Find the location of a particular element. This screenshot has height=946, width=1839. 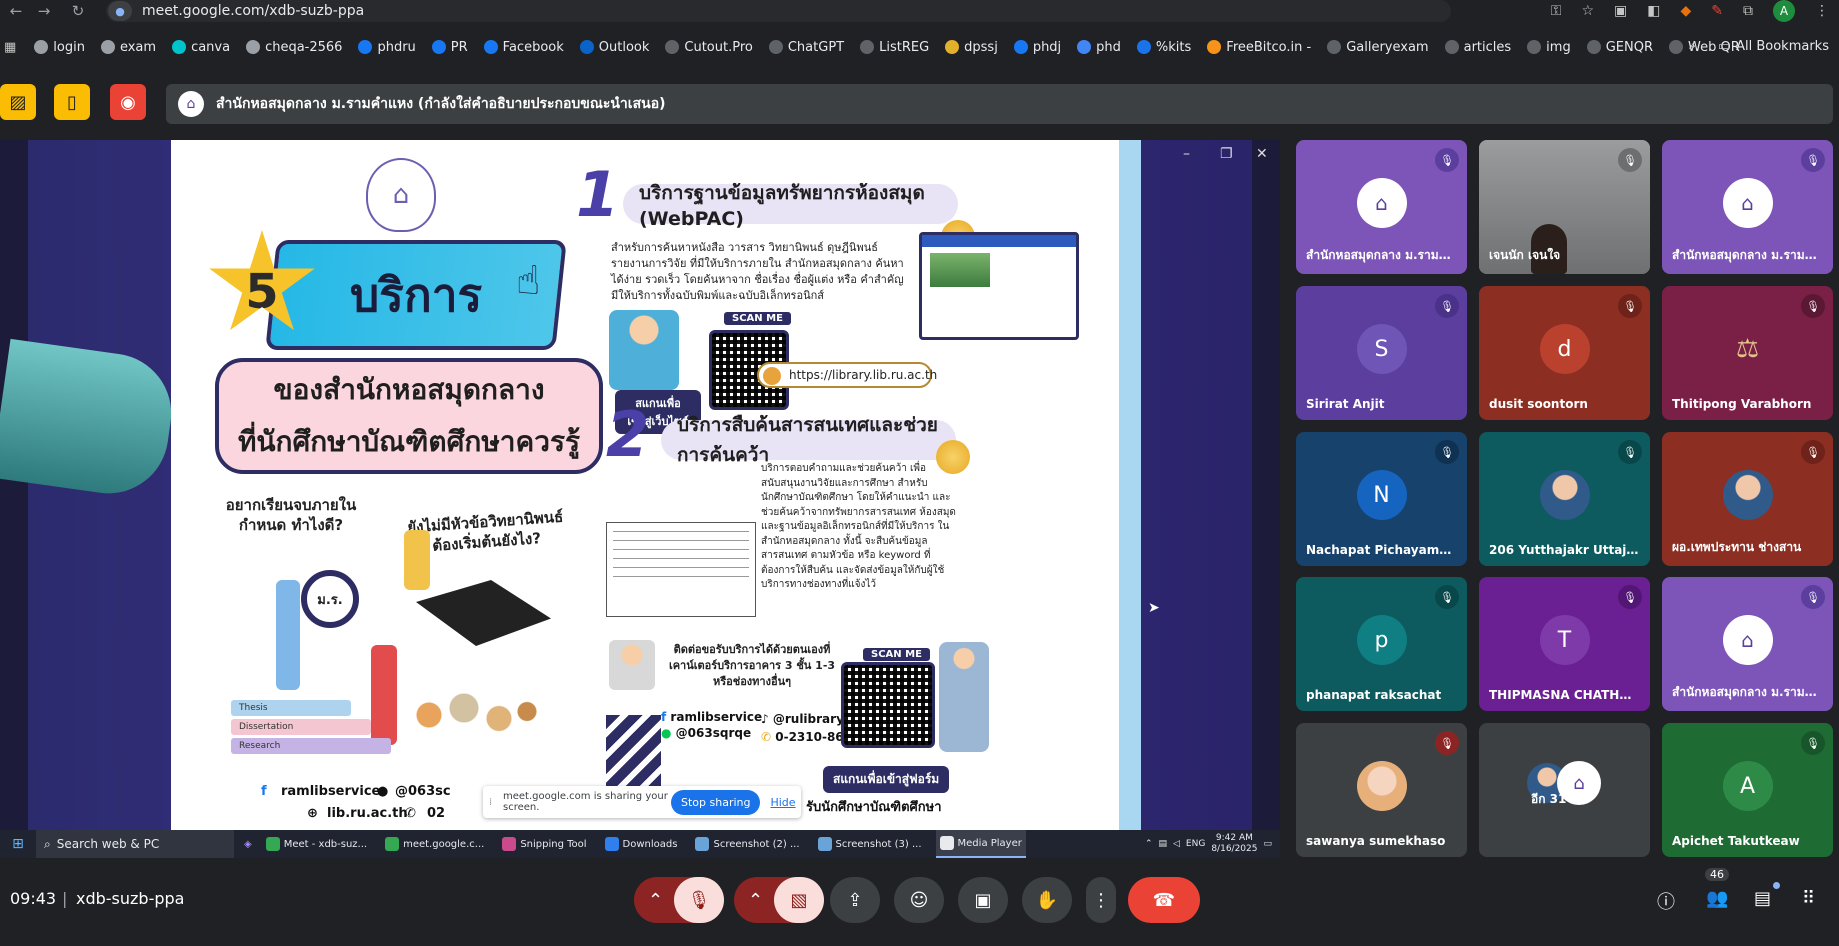

forward-icon: → is located at coordinates (44, 11).